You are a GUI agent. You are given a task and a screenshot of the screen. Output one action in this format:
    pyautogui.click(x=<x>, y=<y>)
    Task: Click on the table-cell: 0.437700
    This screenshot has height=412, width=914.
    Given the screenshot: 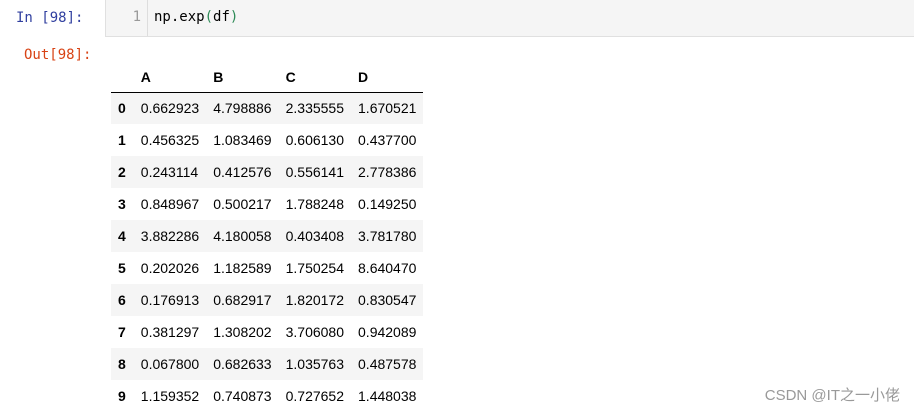 What is the action you would take?
    pyautogui.click(x=387, y=140)
    